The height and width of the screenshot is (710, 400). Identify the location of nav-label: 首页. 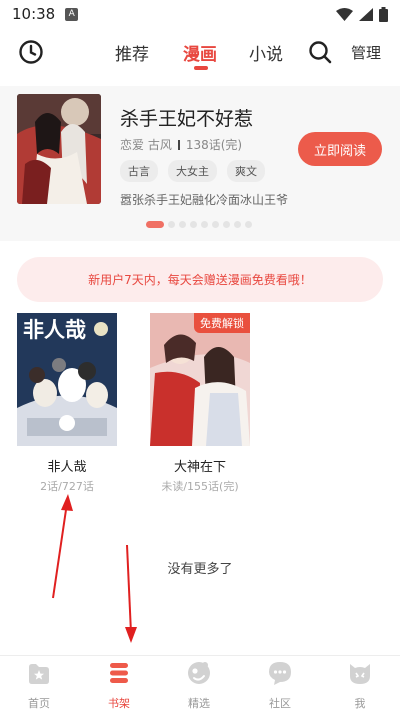
(39, 703).